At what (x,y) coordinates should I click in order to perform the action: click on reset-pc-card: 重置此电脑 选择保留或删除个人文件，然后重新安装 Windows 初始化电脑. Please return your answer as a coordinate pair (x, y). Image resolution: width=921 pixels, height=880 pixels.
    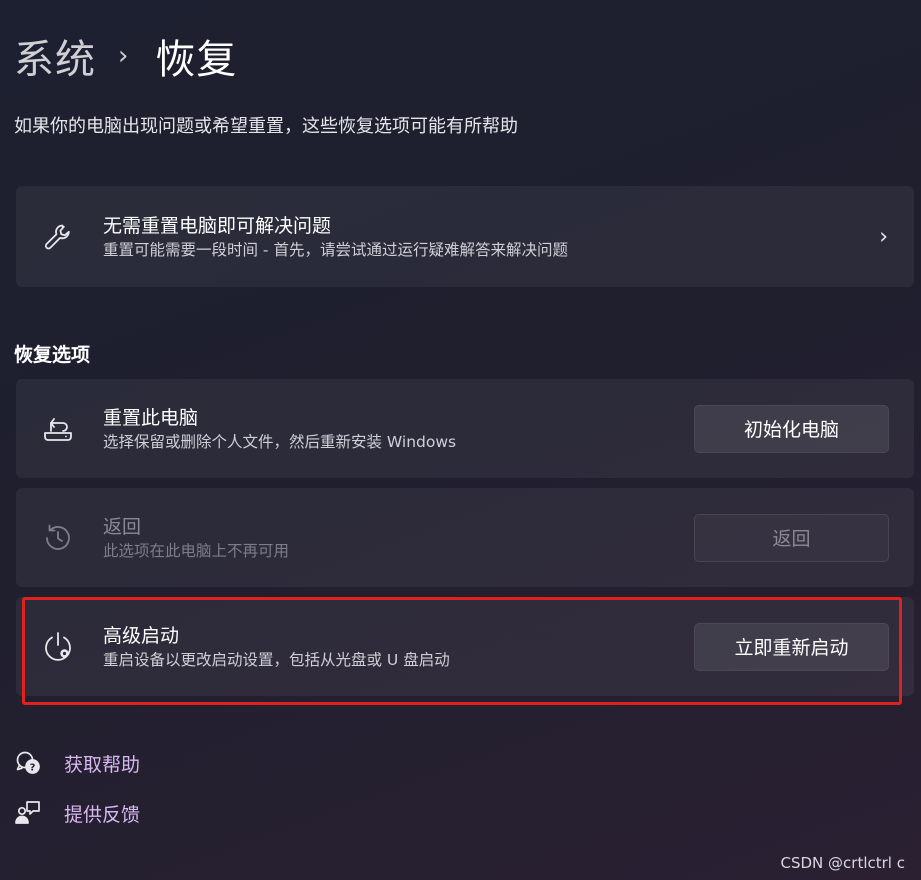
    Looking at the image, I should click on (465, 428).